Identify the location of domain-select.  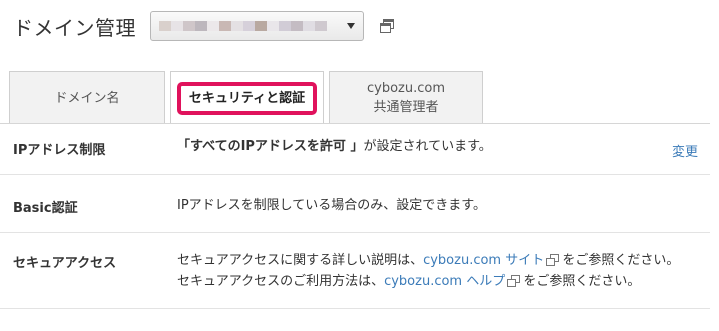
(257, 26).